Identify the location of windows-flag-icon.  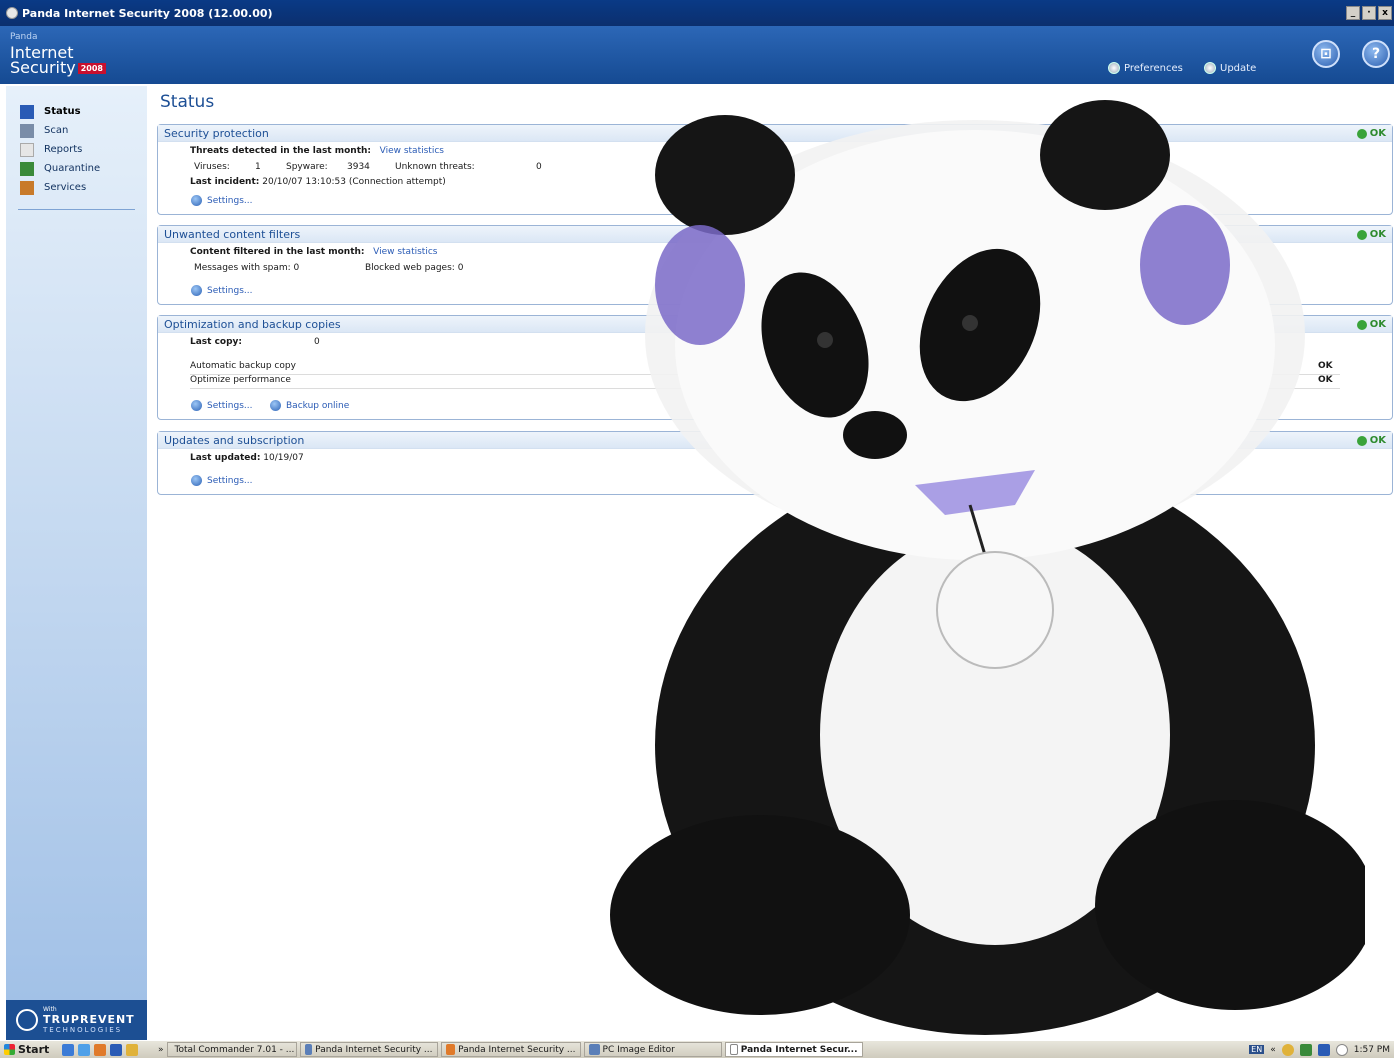
(9, 1049).